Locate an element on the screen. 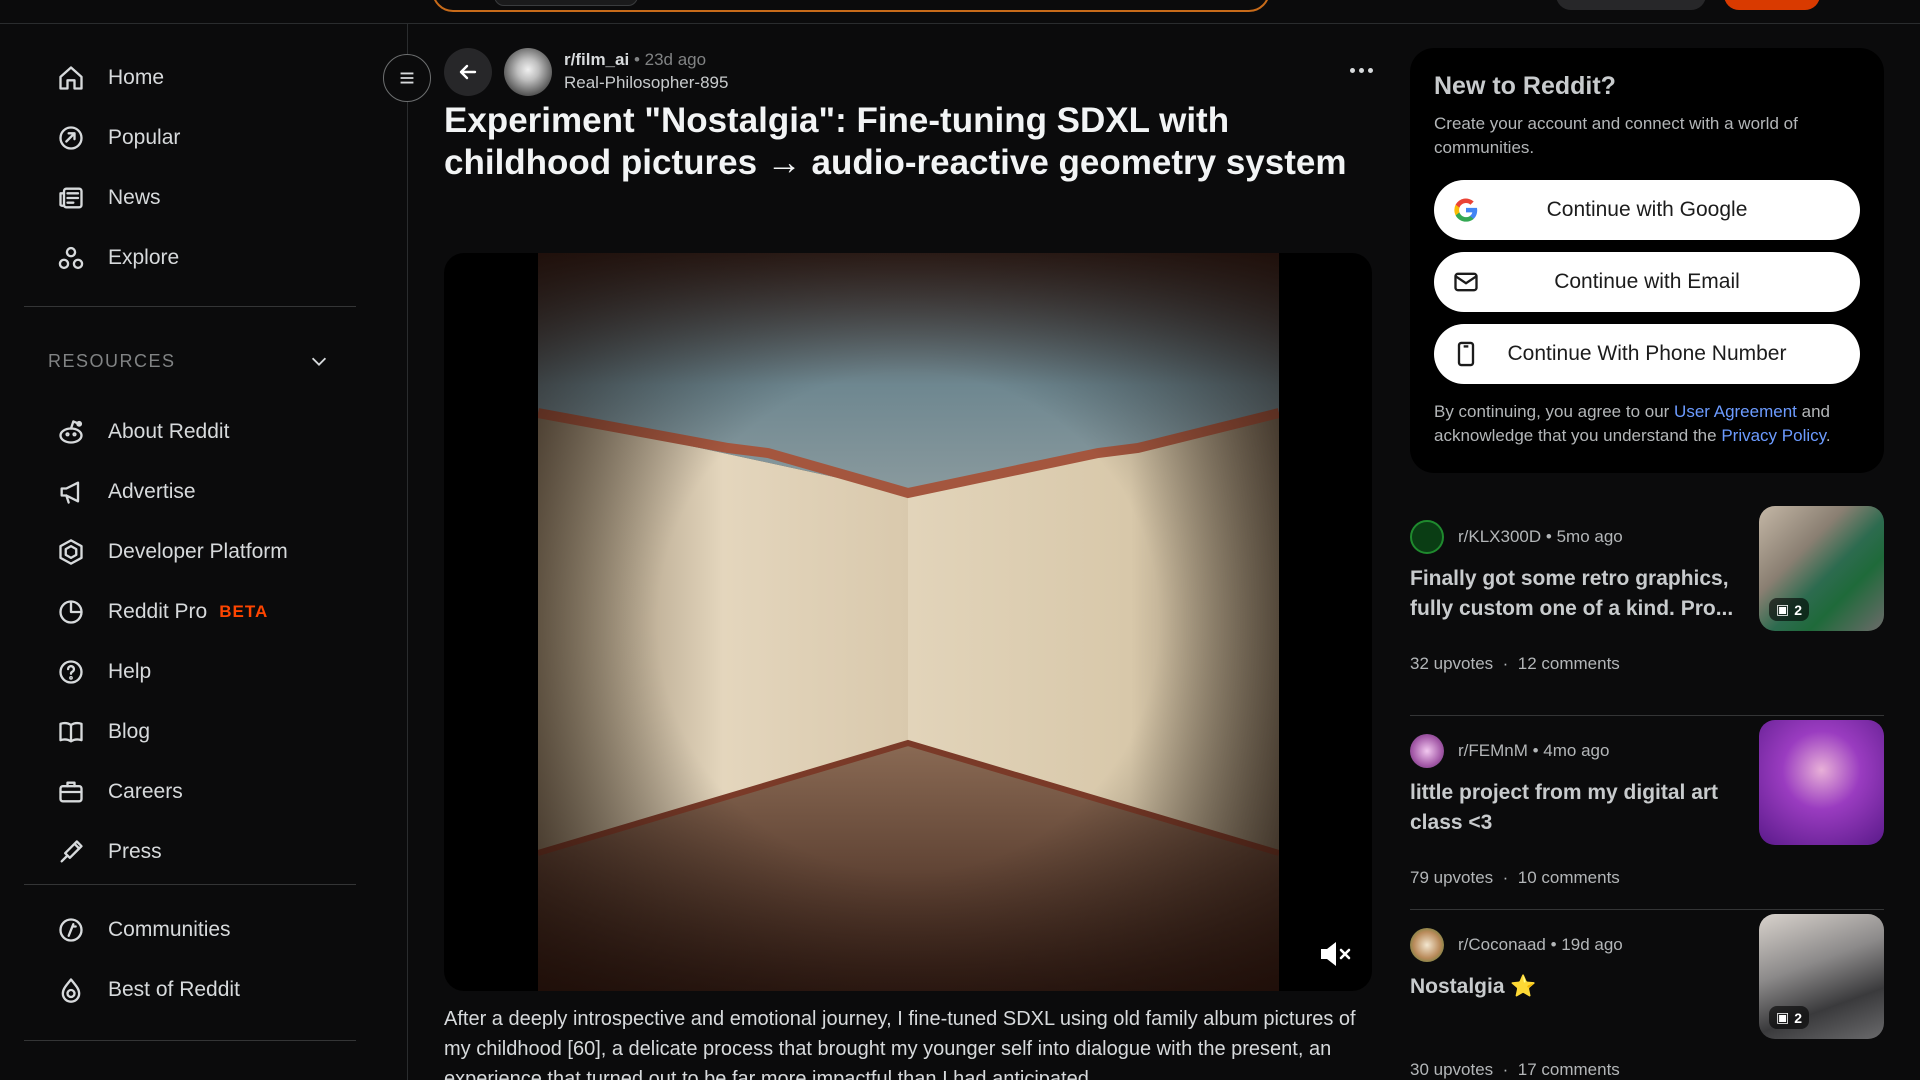  unmute-button is located at coordinates (1336, 954).